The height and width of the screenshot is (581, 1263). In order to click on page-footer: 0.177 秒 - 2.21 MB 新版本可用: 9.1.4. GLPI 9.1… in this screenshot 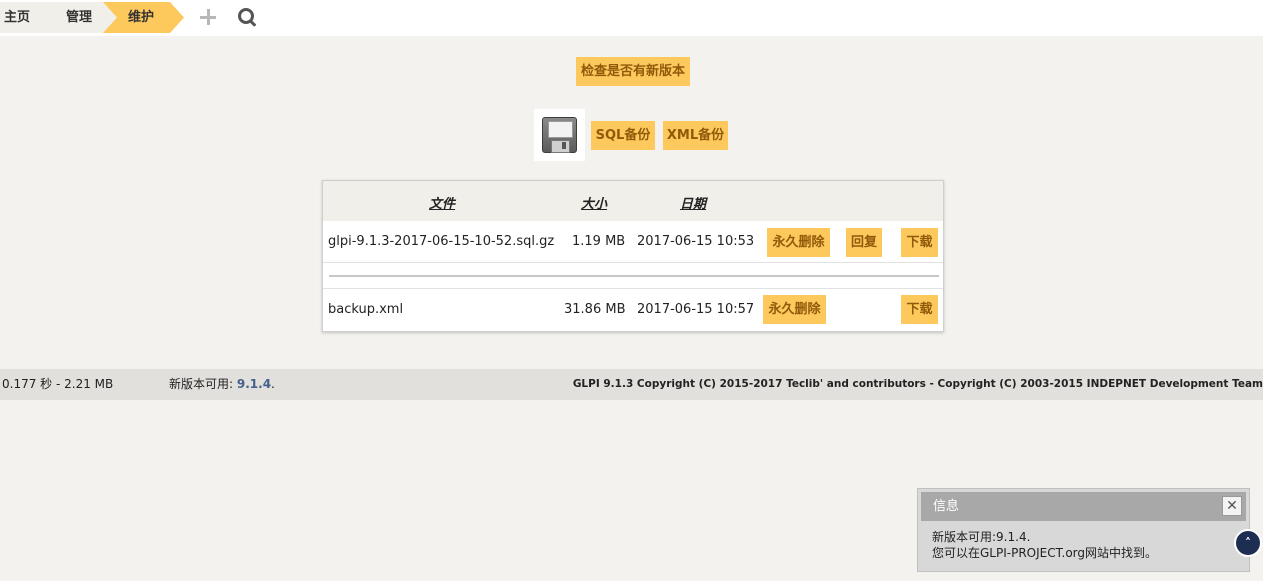, I will do `click(631, 384)`.